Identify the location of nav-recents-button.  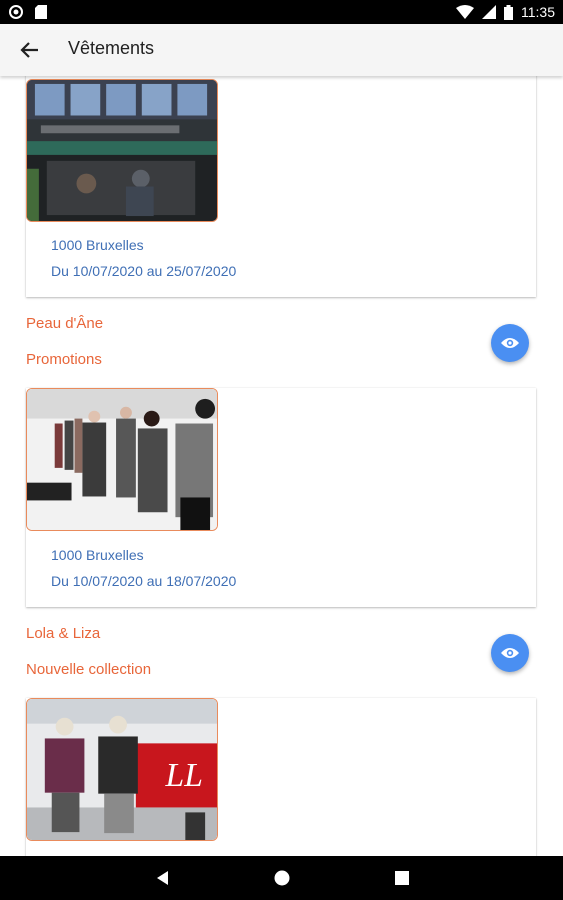
(402, 878).